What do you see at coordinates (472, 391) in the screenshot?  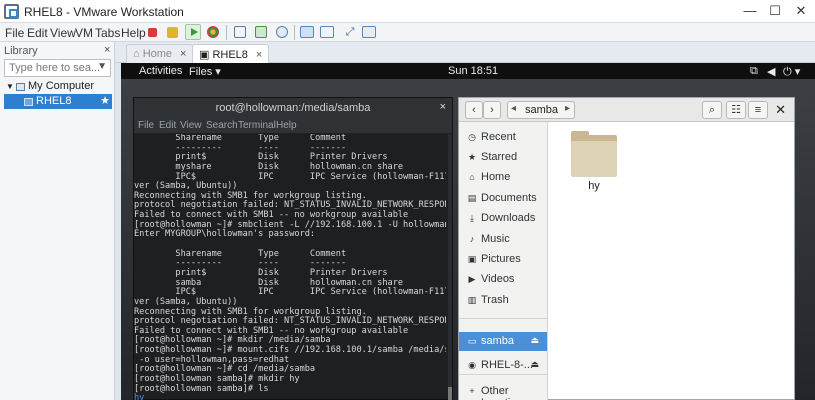 I see `plus-icon: +` at bounding box center [472, 391].